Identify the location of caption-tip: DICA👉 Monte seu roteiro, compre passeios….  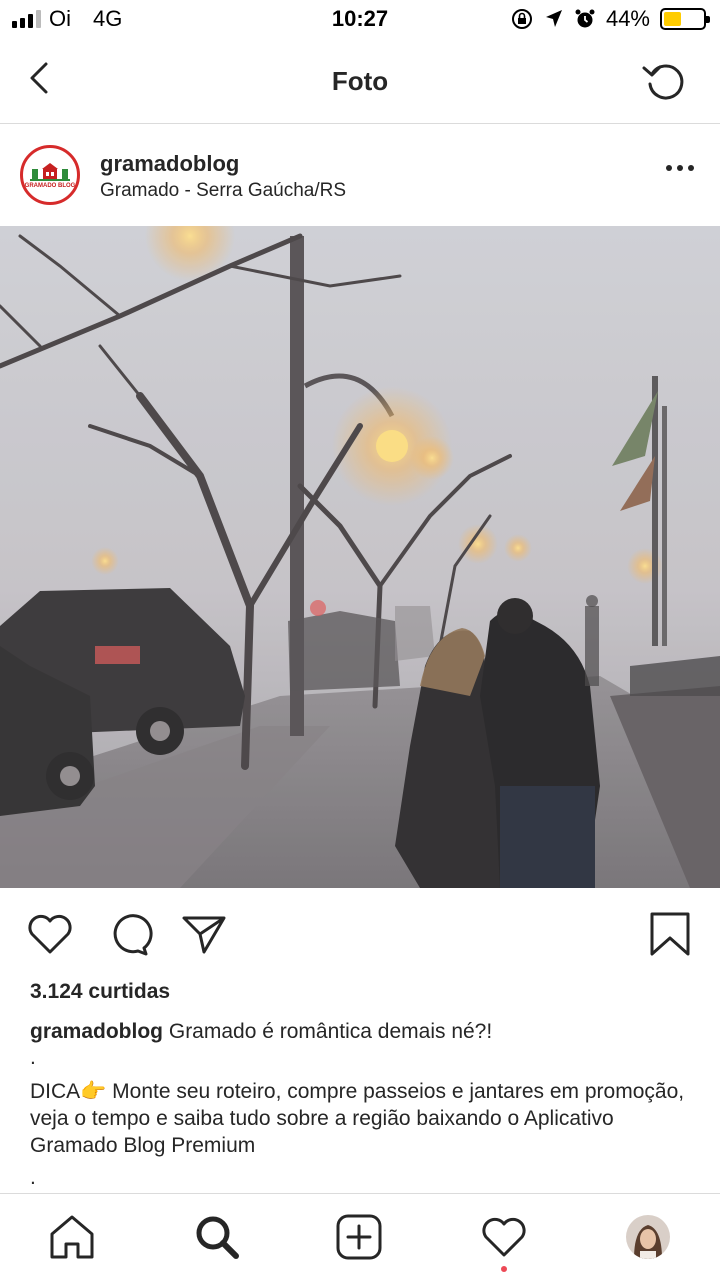
(357, 1118).